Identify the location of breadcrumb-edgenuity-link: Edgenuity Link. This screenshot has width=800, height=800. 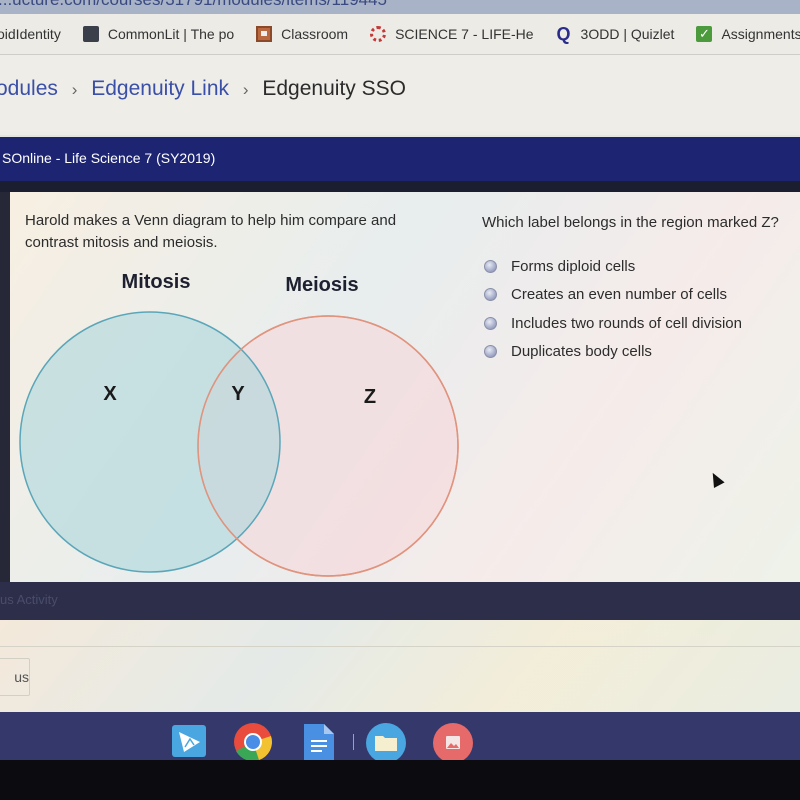
(160, 88).